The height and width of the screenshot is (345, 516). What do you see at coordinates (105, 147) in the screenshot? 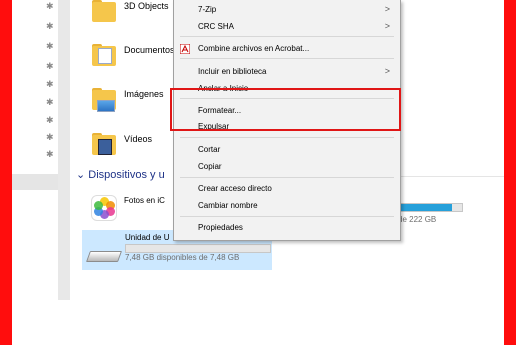
I see `film-icon` at bounding box center [105, 147].